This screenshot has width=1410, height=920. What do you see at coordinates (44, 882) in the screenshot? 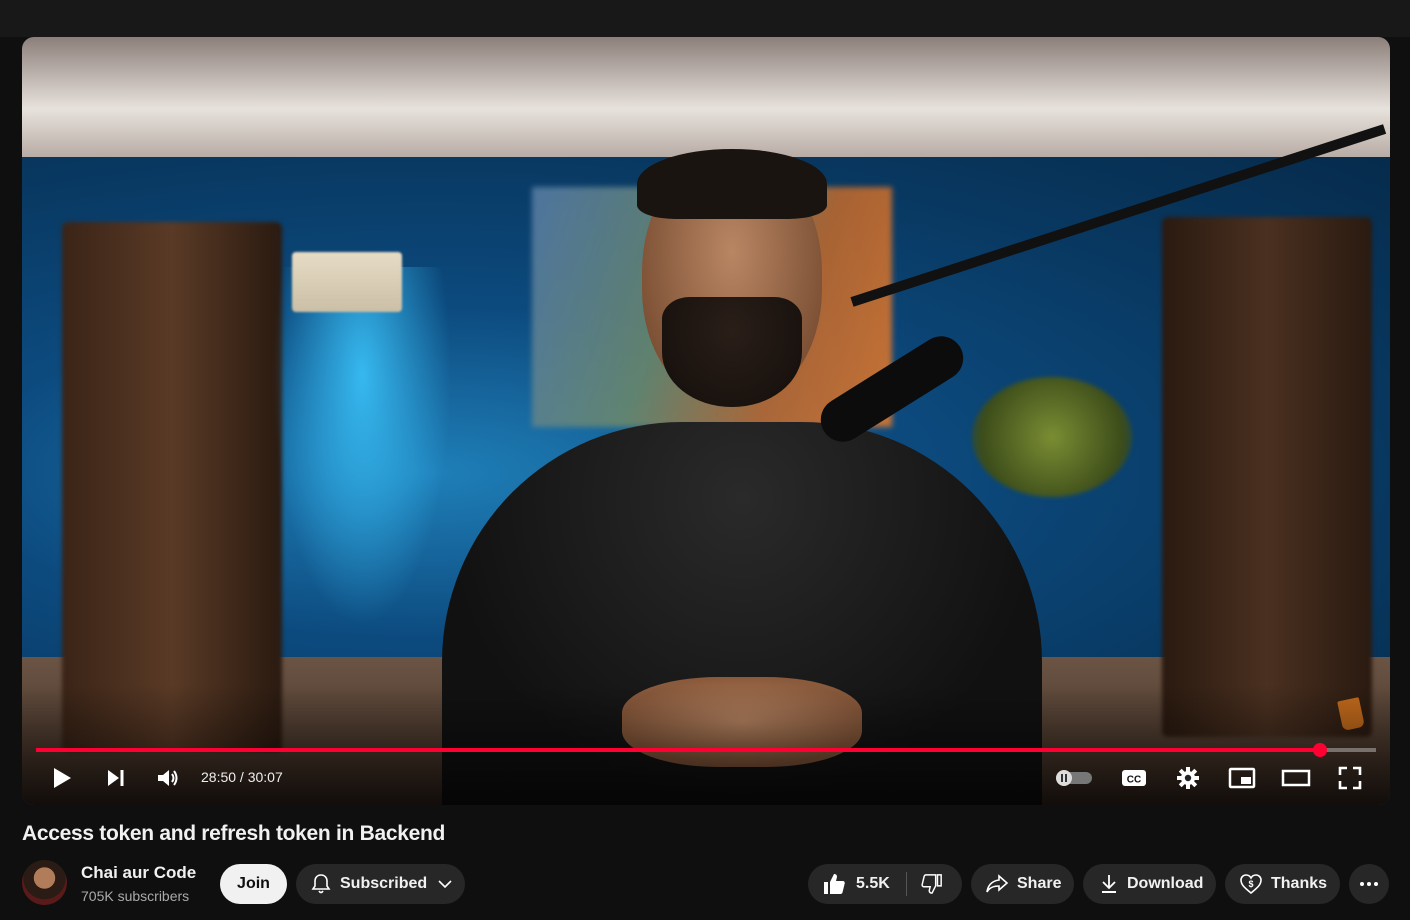
I see `channel-avatar` at bounding box center [44, 882].